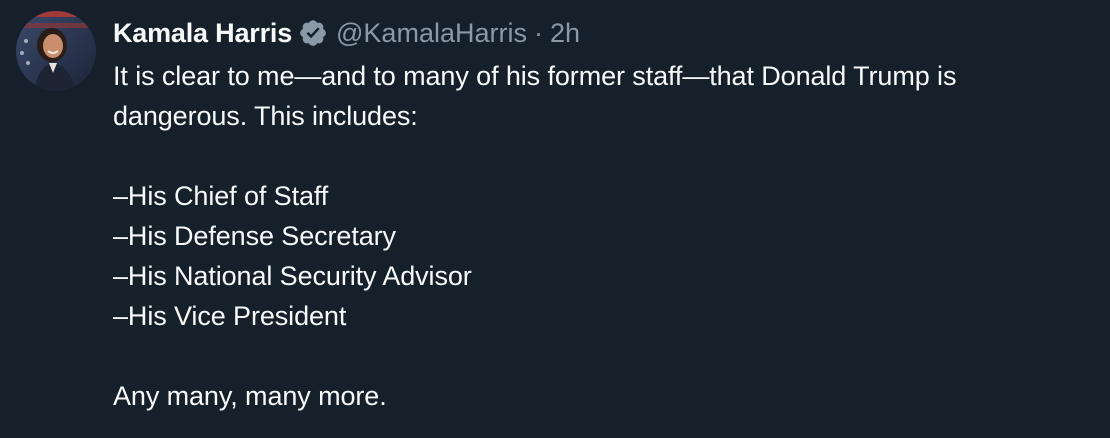  What do you see at coordinates (221, 196) in the screenshot?
I see `tweet-text-line: –His Chief of Staff` at bounding box center [221, 196].